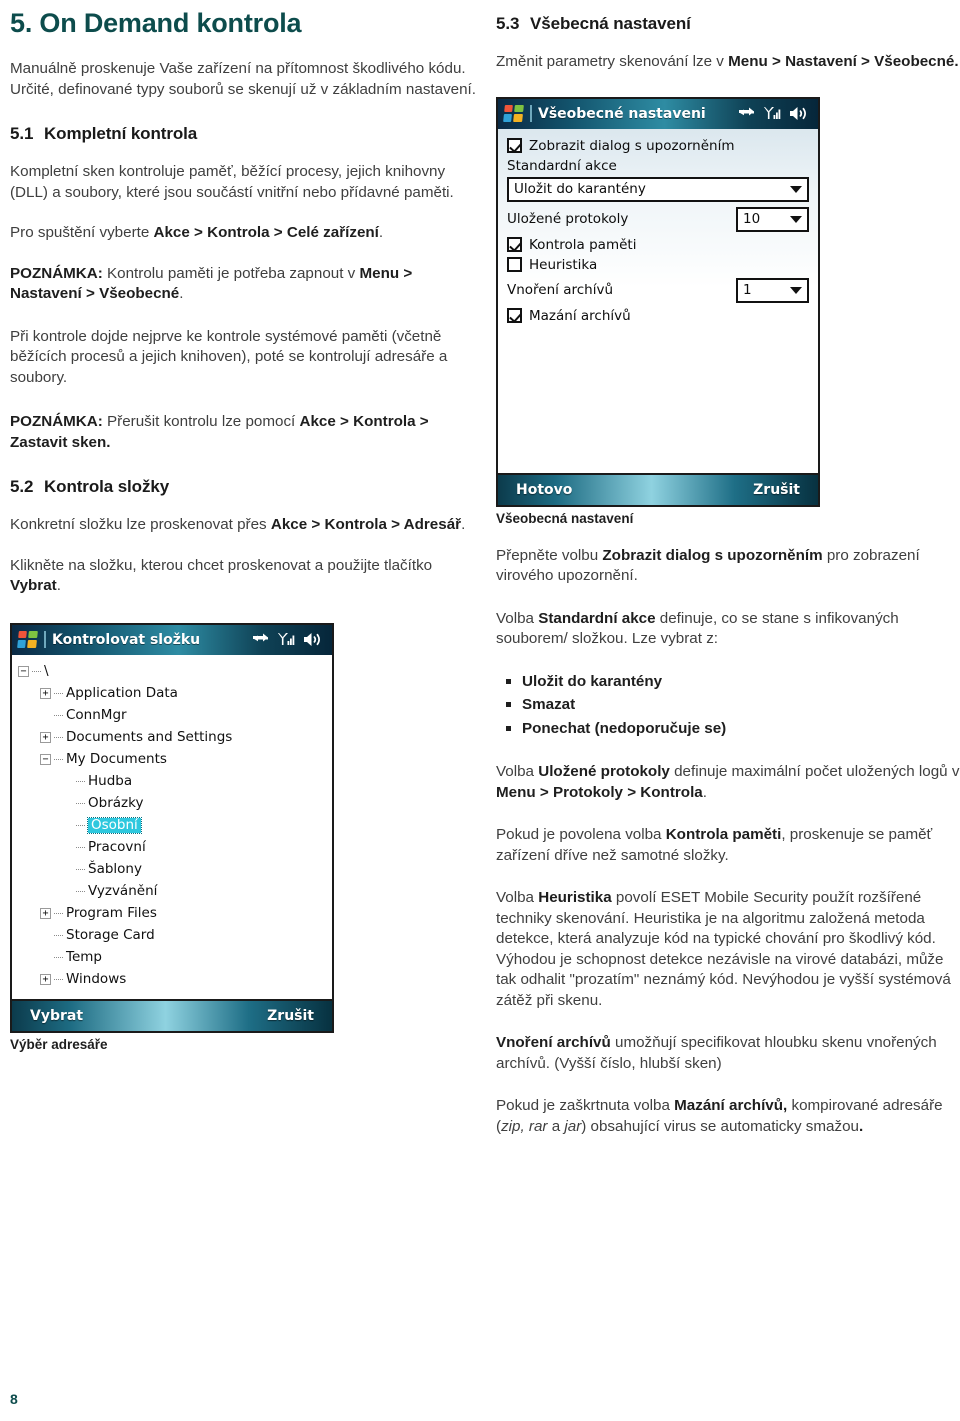 The image size is (960, 1421). Describe the element at coordinates (658, 113) in the screenshot. I see `settings-titlebar: Všeobecné nastaveni` at that location.